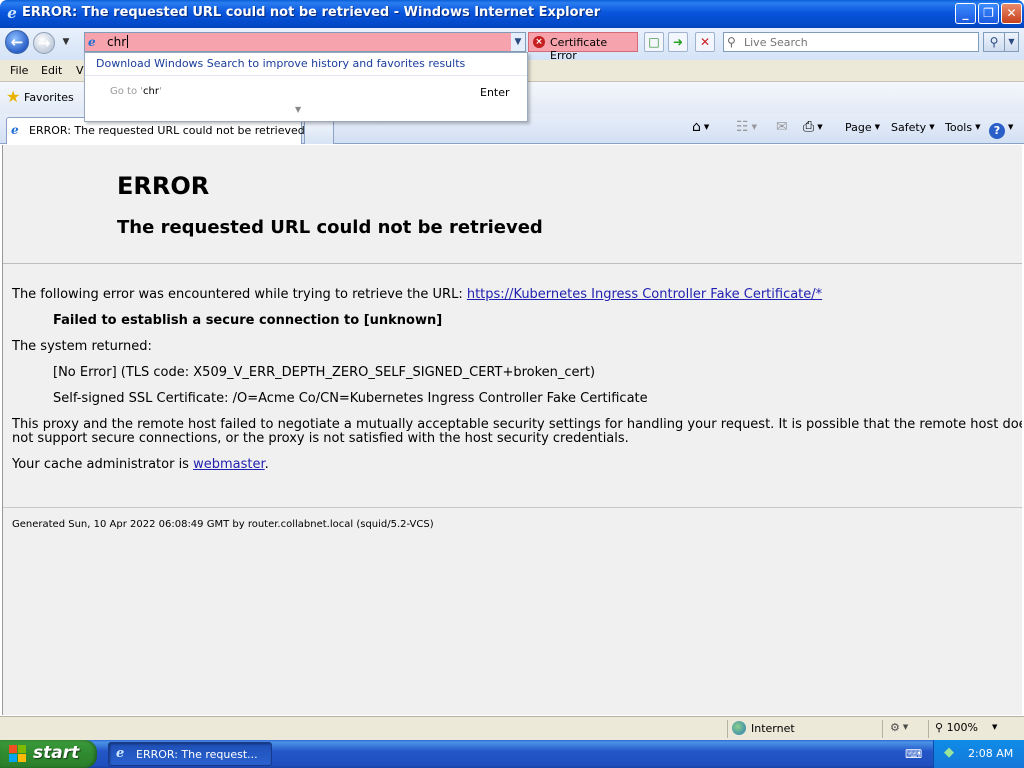  What do you see at coordinates (92, 42) in the screenshot?
I see `page-icon: e` at bounding box center [92, 42].